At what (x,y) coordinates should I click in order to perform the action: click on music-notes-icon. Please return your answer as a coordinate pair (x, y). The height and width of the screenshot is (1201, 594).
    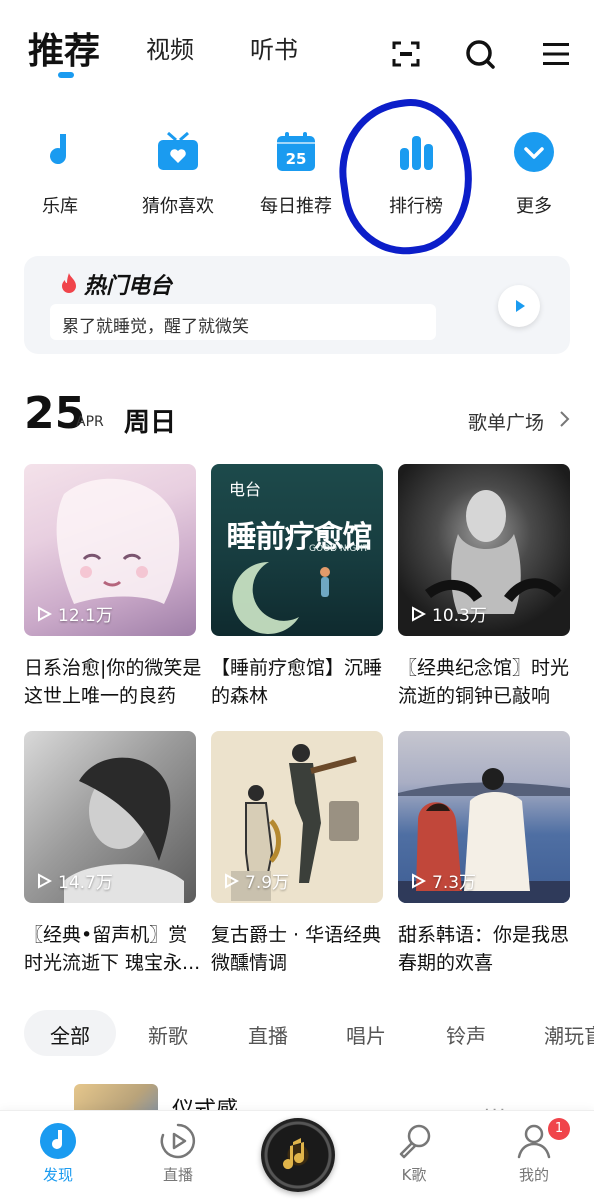
    Looking at the image, I should click on (294, 1154).